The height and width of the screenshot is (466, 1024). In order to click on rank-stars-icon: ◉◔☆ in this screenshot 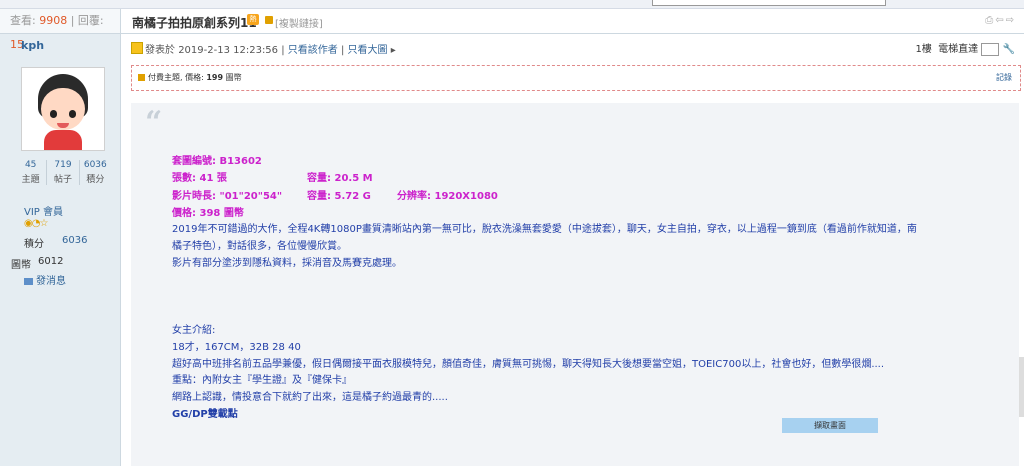, I will do `click(36, 223)`.